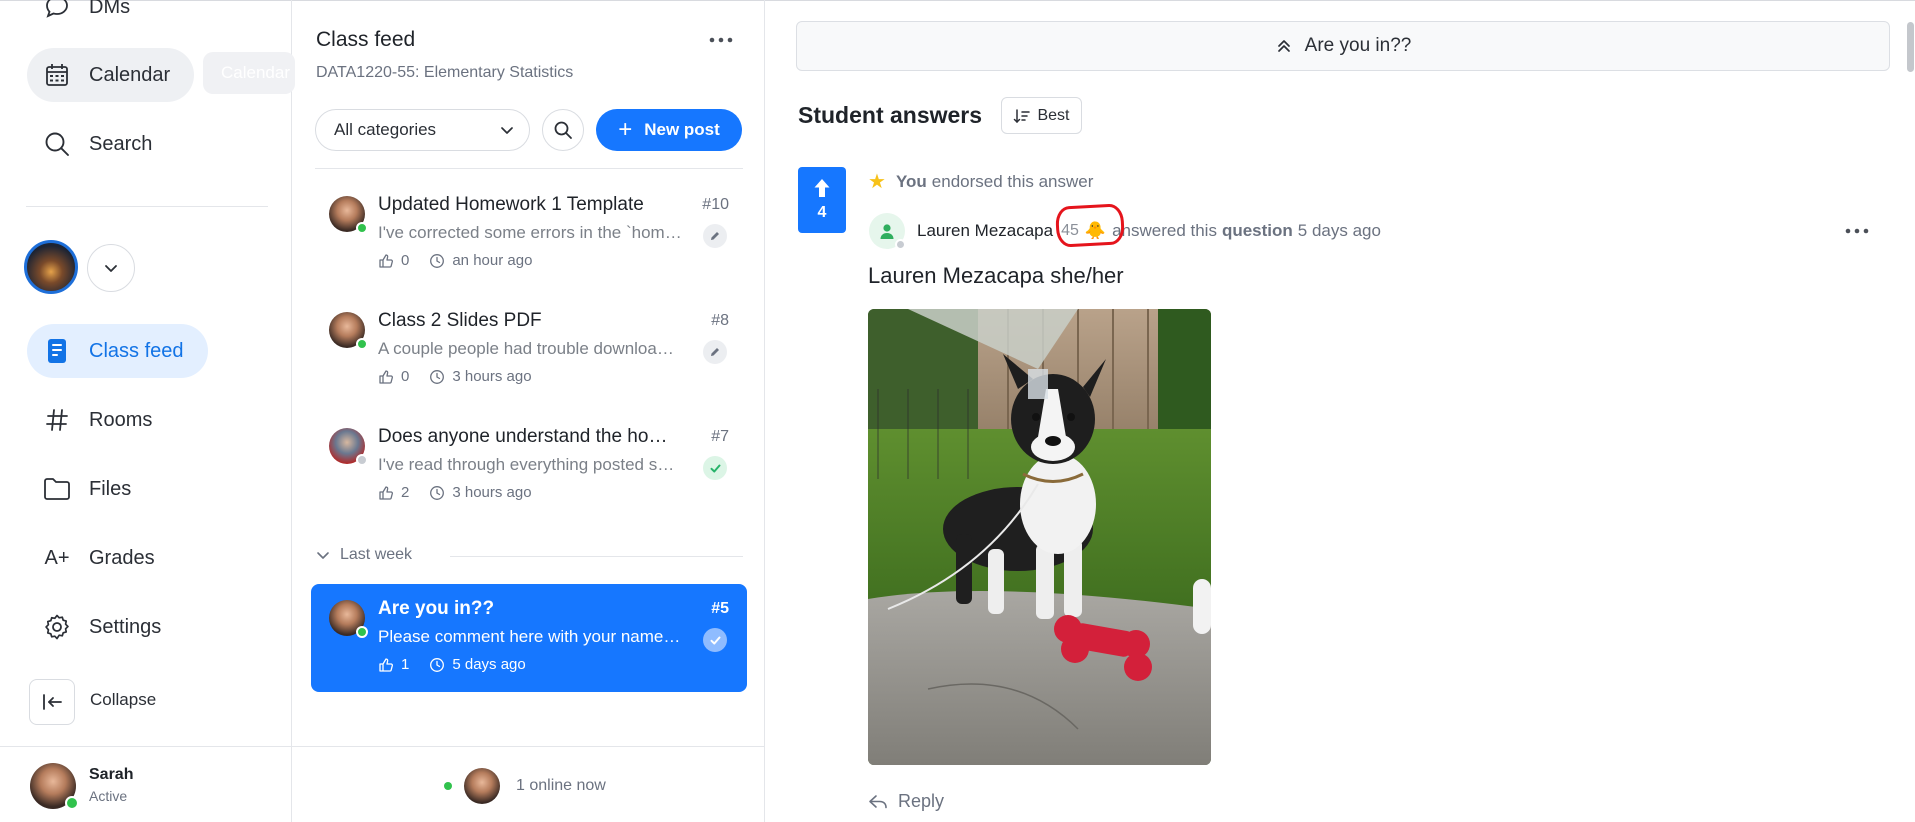 The height and width of the screenshot is (822, 1915). Describe the element at coordinates (1039, 537) in the screenshot. I see `answer-photo-dog` at that location.